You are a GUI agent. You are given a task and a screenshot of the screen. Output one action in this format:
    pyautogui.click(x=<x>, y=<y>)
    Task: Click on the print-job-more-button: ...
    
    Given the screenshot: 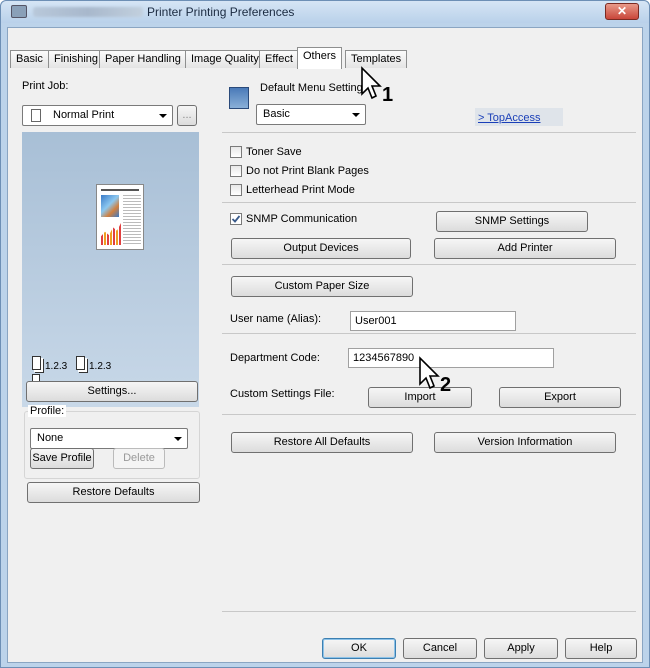 What is the action you would take?
    pyautogui.click(x=187, y=115)
    